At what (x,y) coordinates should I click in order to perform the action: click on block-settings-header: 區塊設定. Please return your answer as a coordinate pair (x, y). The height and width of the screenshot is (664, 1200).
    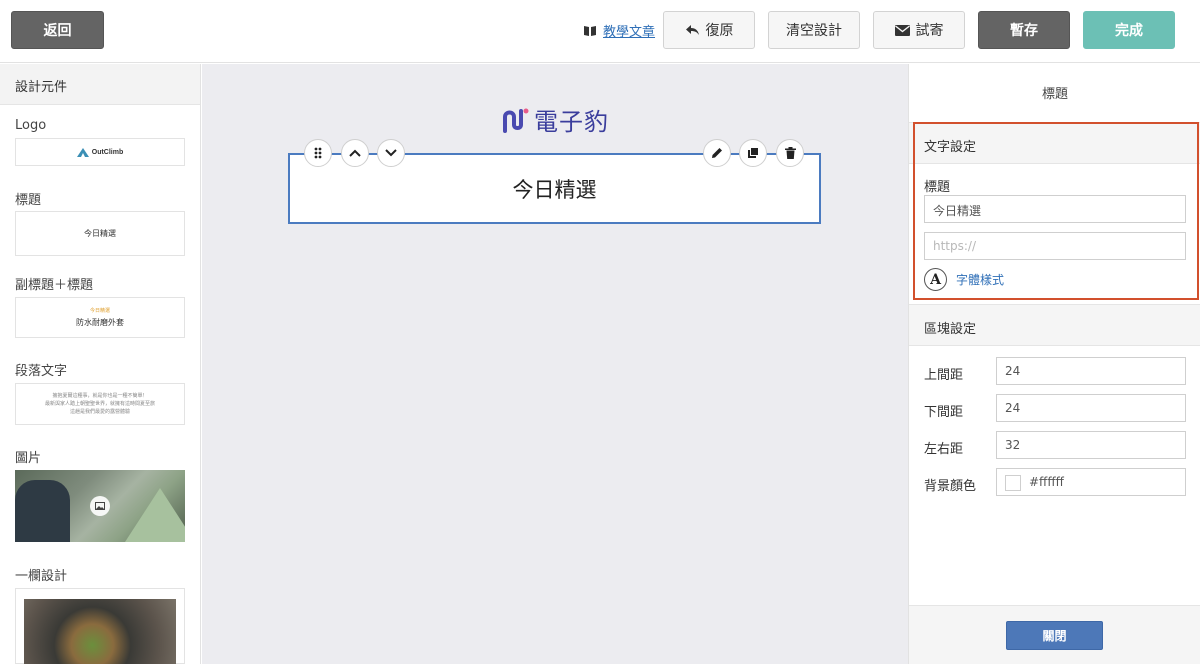
    Looking at the image, I should click on (1054, 325).